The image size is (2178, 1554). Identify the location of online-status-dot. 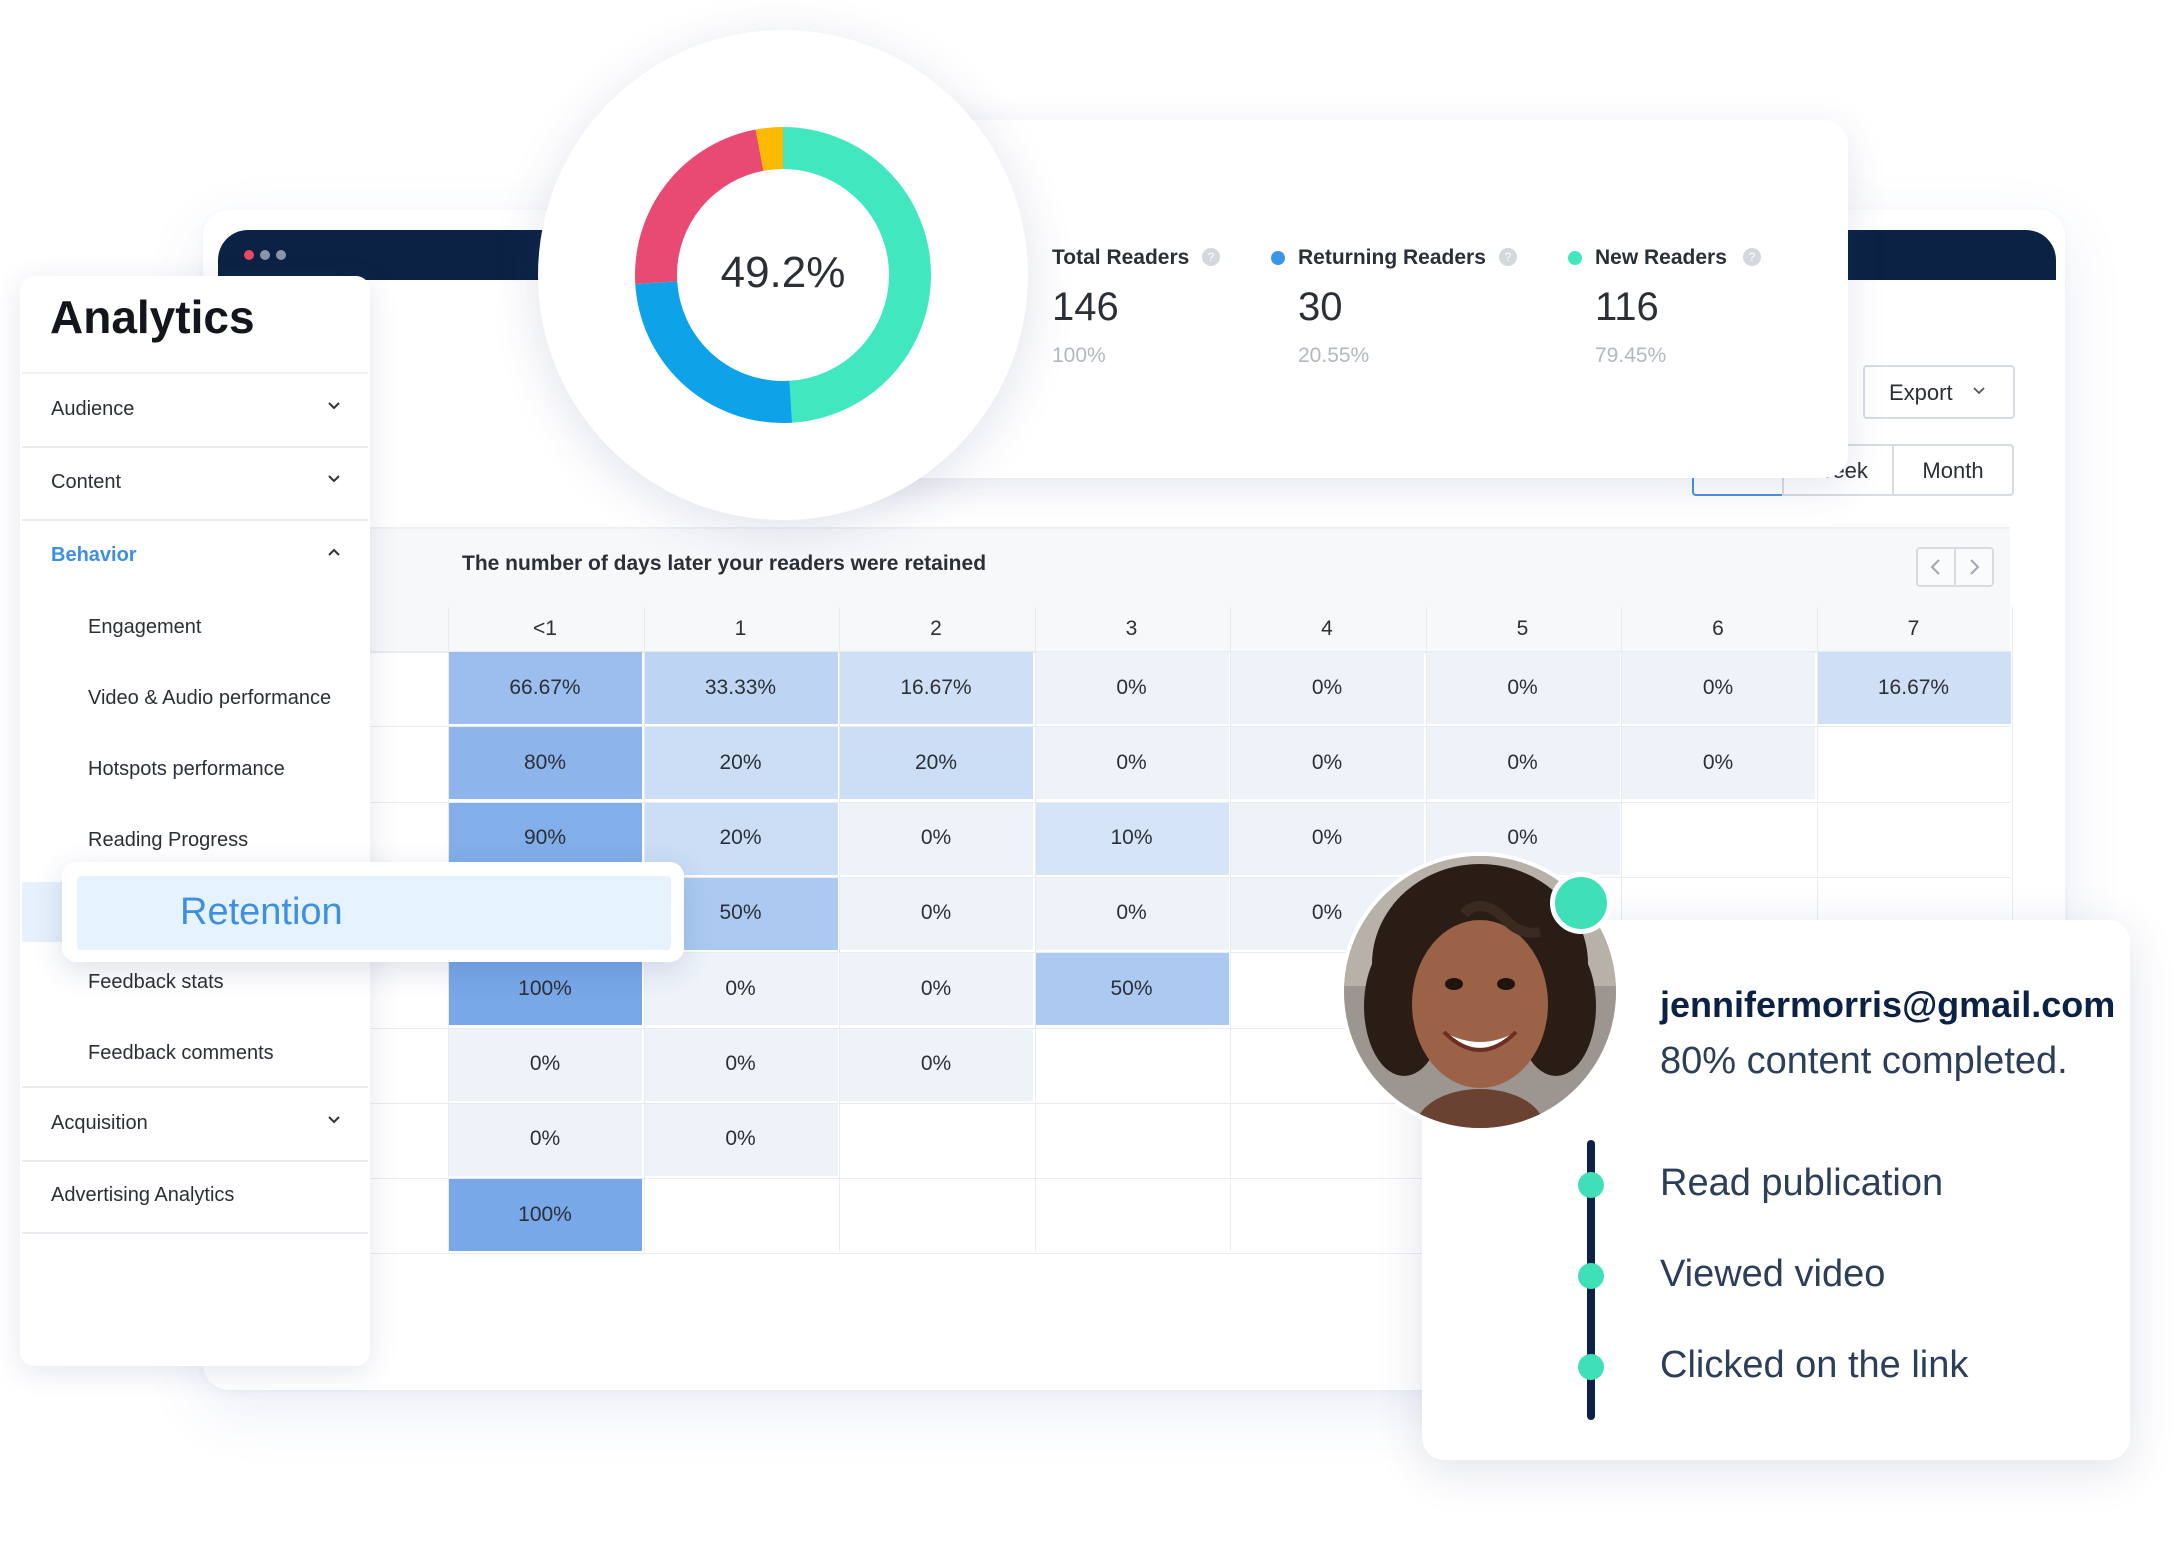
(1581, 903).